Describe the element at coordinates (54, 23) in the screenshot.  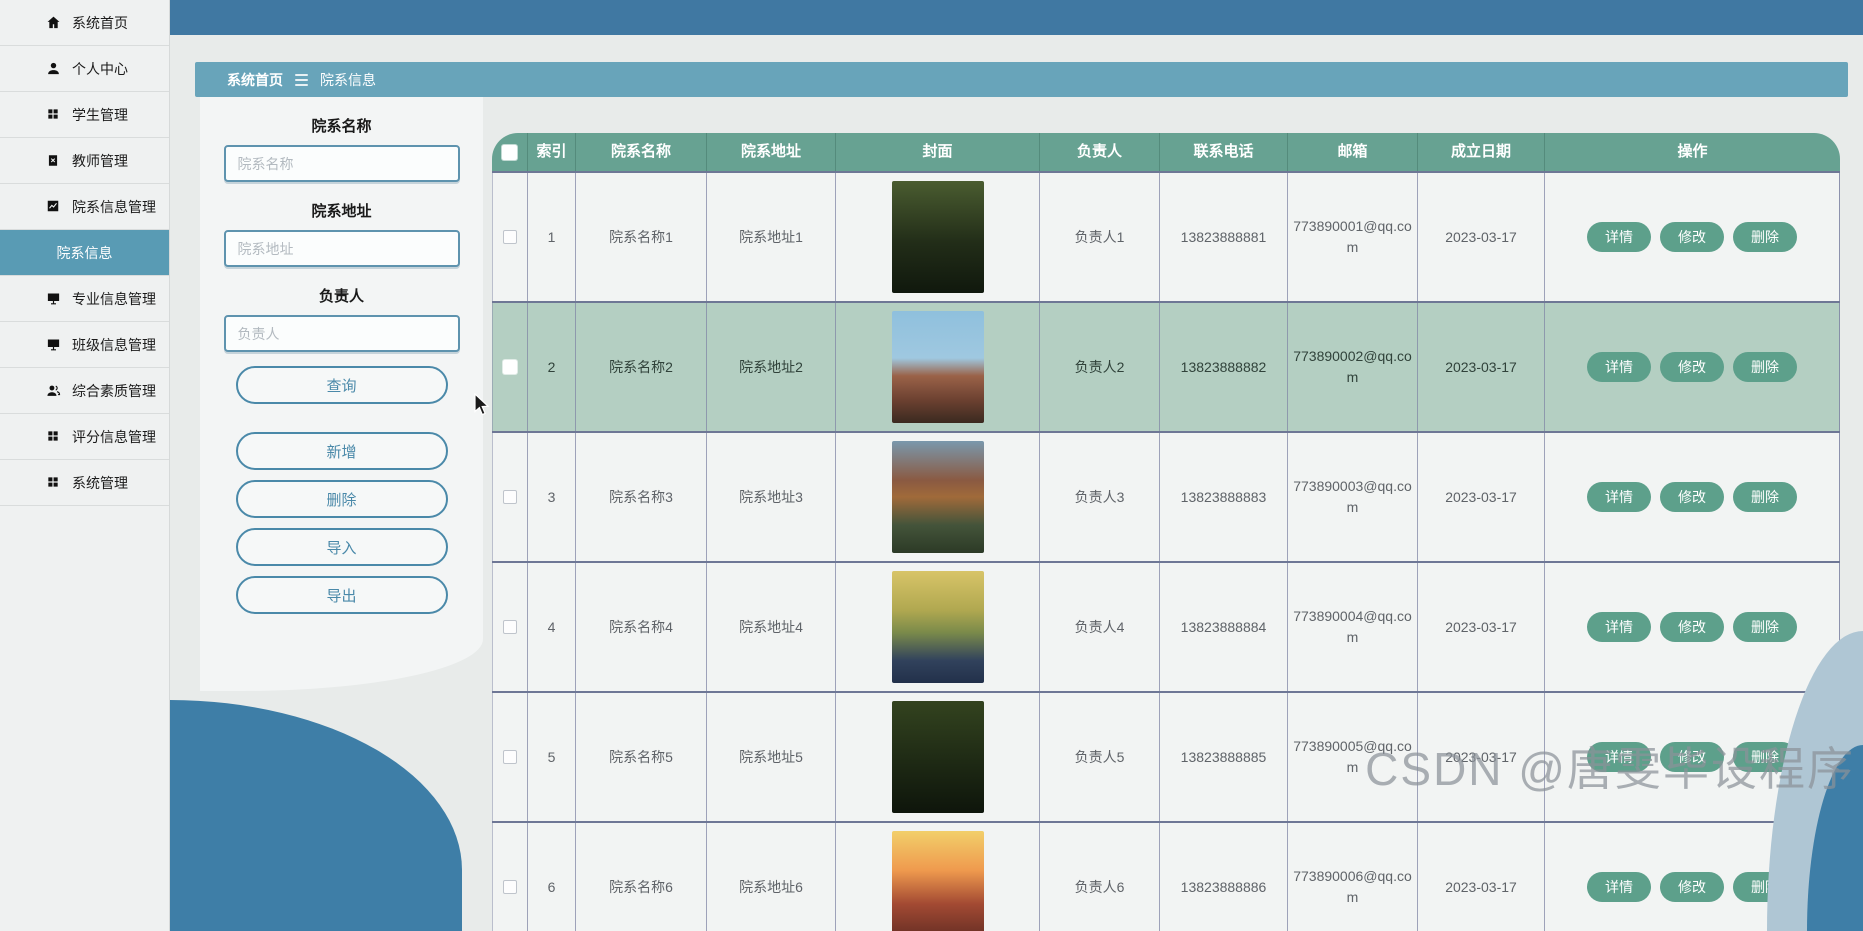
I see `home-icon` at that location.